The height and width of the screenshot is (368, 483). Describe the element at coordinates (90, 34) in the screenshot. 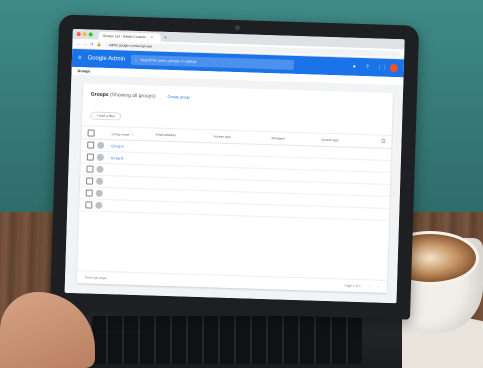

I see `maximize-window-dot` at that location.